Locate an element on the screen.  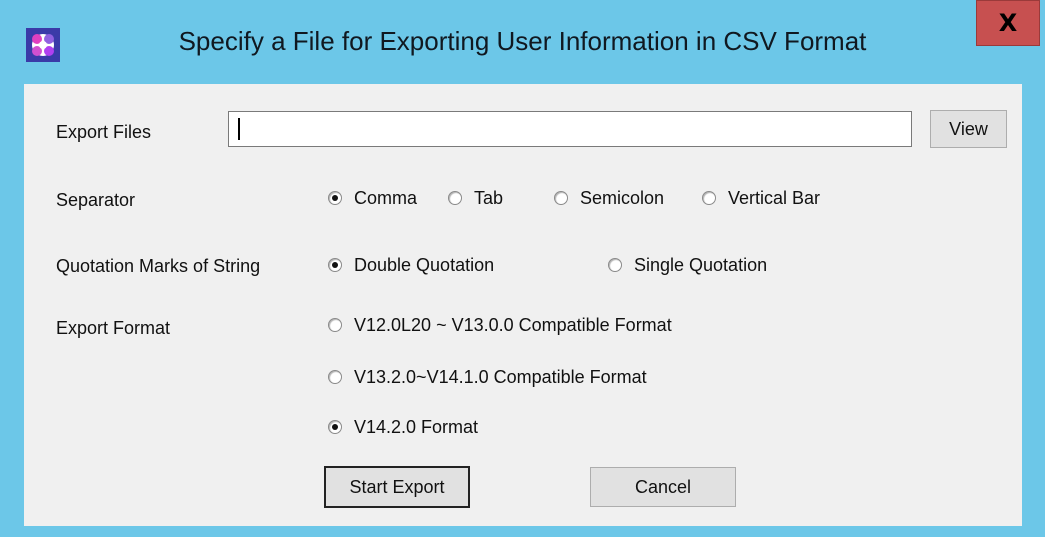
separator-option-vertical-bar: Vertical Bar is located at coordinates (761, 198).